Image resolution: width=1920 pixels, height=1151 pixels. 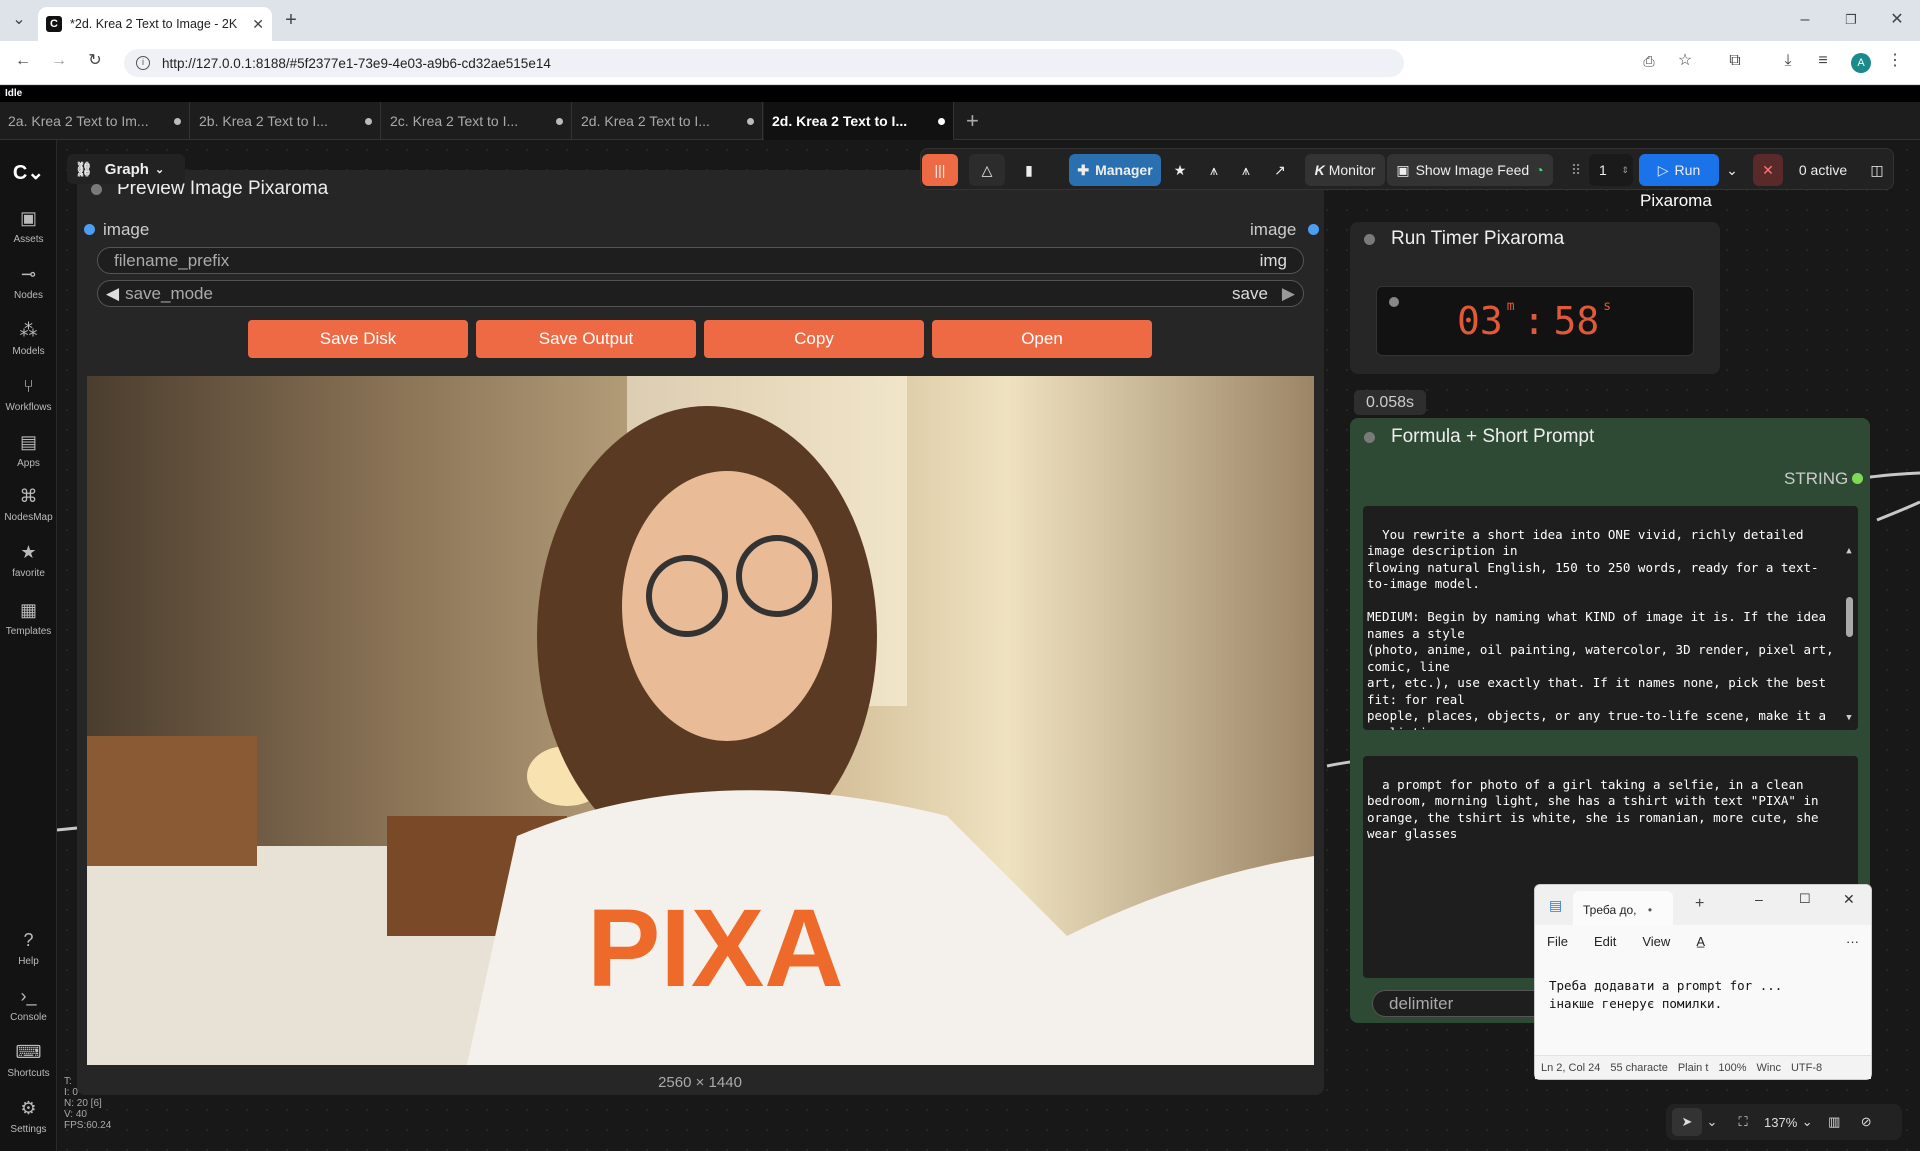 I want to click on menu-view: View, so click(x=1656, y=941).